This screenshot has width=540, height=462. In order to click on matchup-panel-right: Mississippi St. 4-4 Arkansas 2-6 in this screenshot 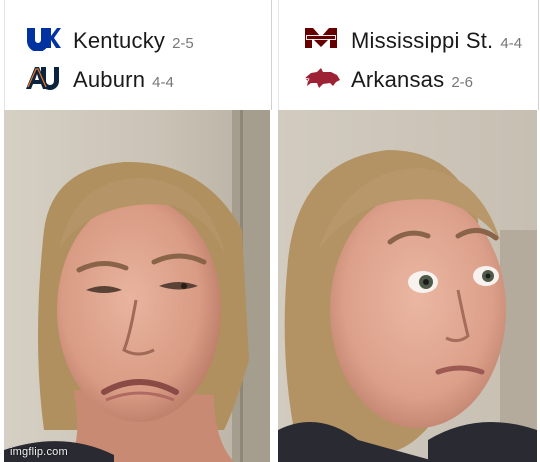, I will do `click(408, 55)`.